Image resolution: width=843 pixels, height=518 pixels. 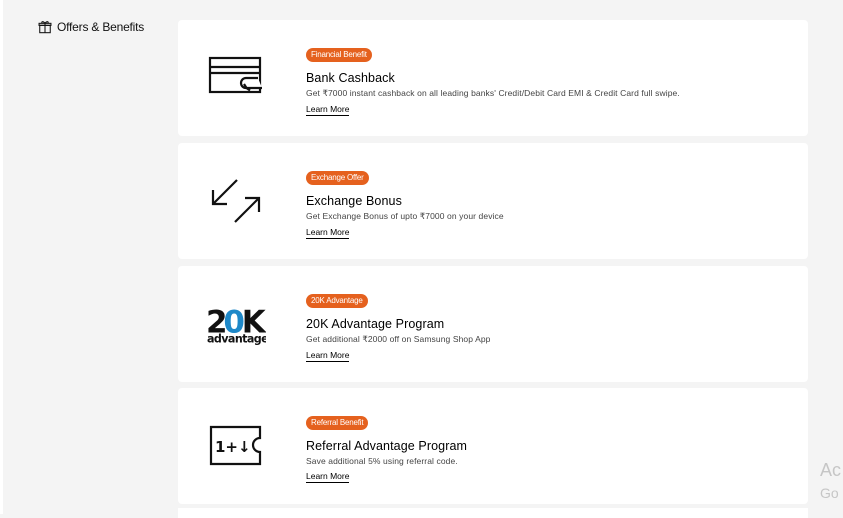 What do you see at coordinates (831, 470) in the screenshot?
I see `activation-watermark-line1: Ac` at bounding box center [831, 470].